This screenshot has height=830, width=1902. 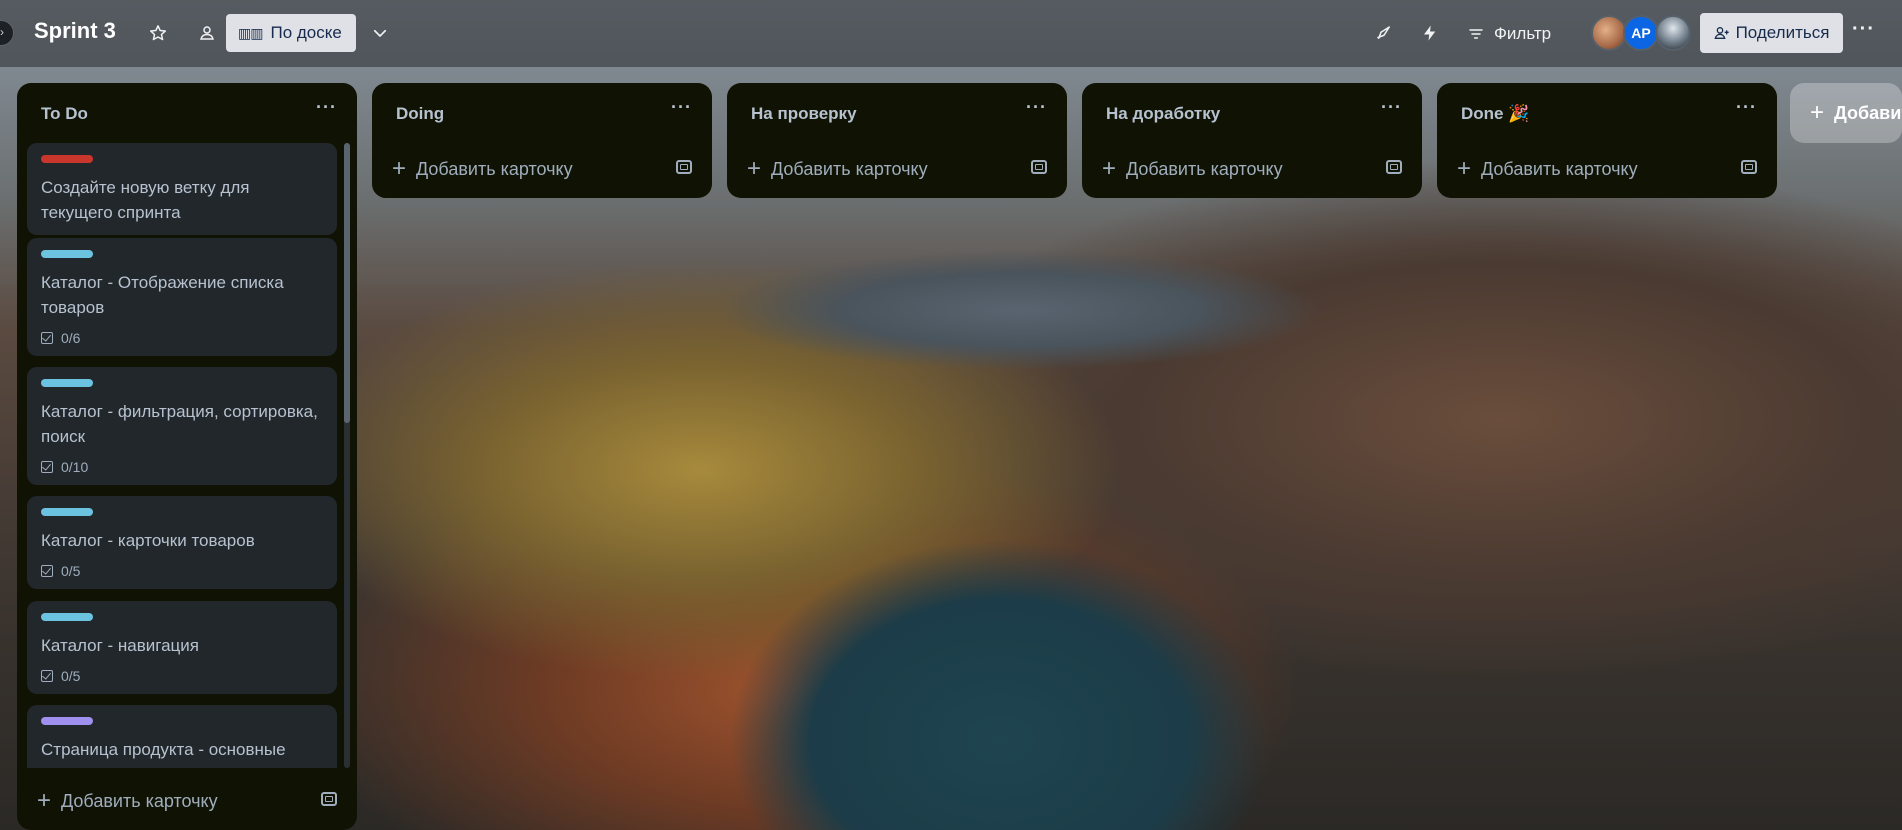 I want to click on add-list-button: + Добавить, so click(x=1846, y=113).